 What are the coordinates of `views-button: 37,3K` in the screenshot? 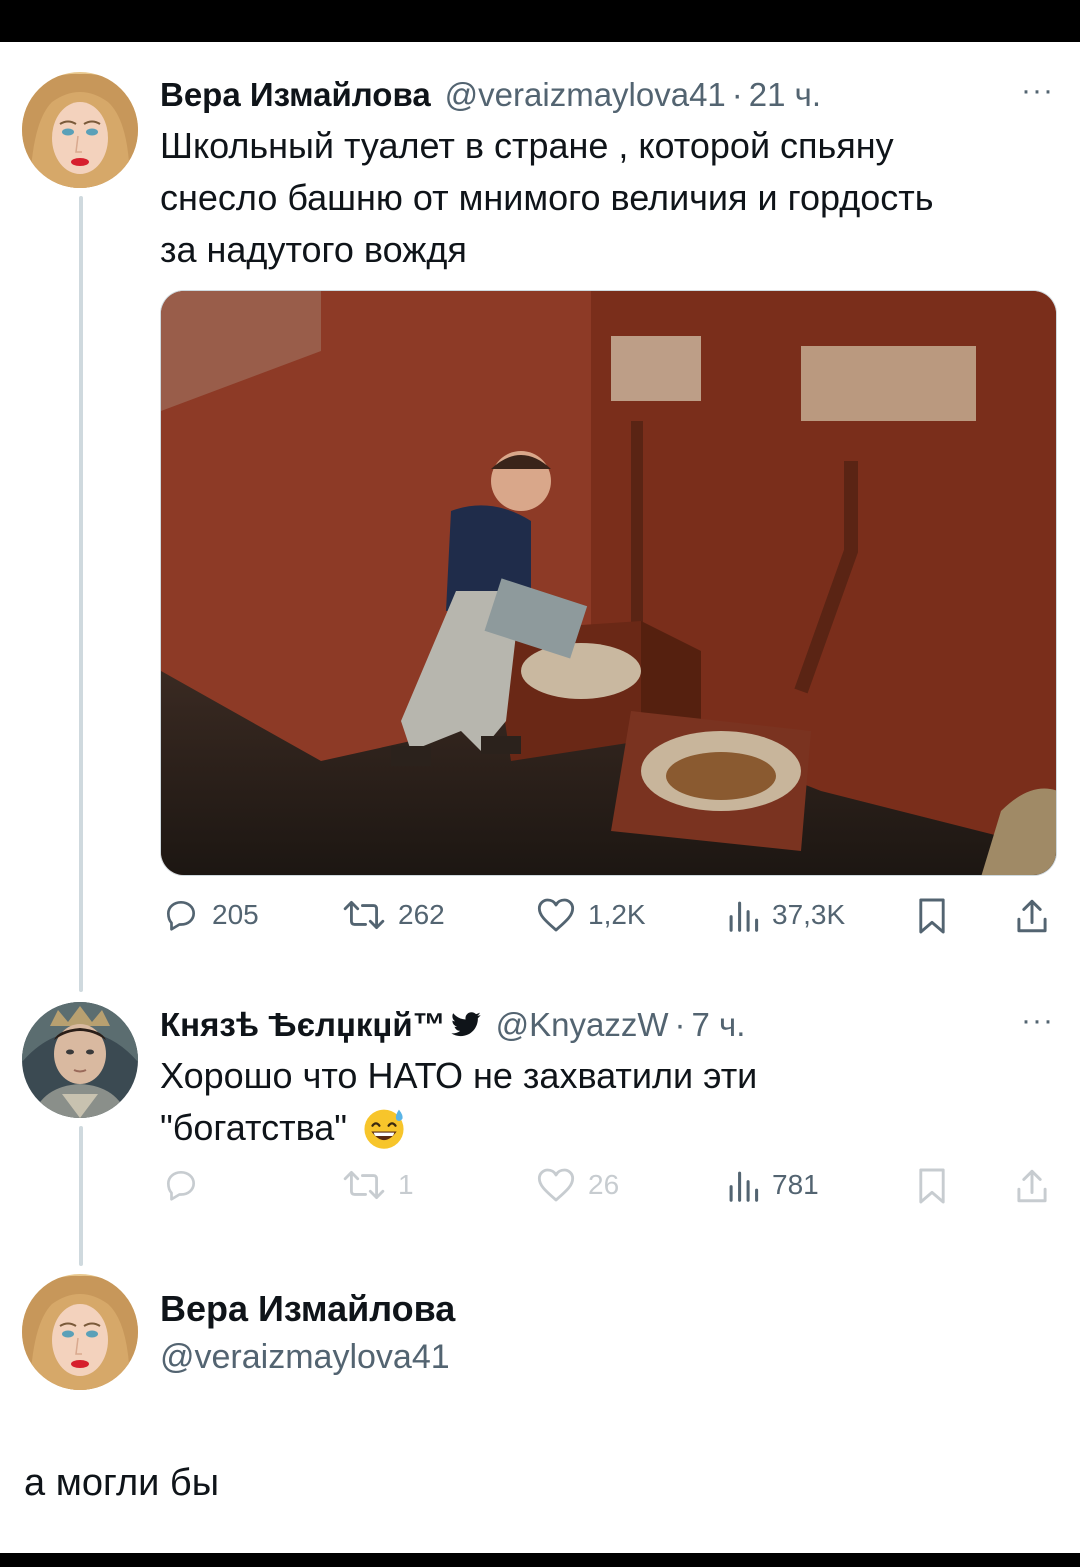 It's located at (785, 915).